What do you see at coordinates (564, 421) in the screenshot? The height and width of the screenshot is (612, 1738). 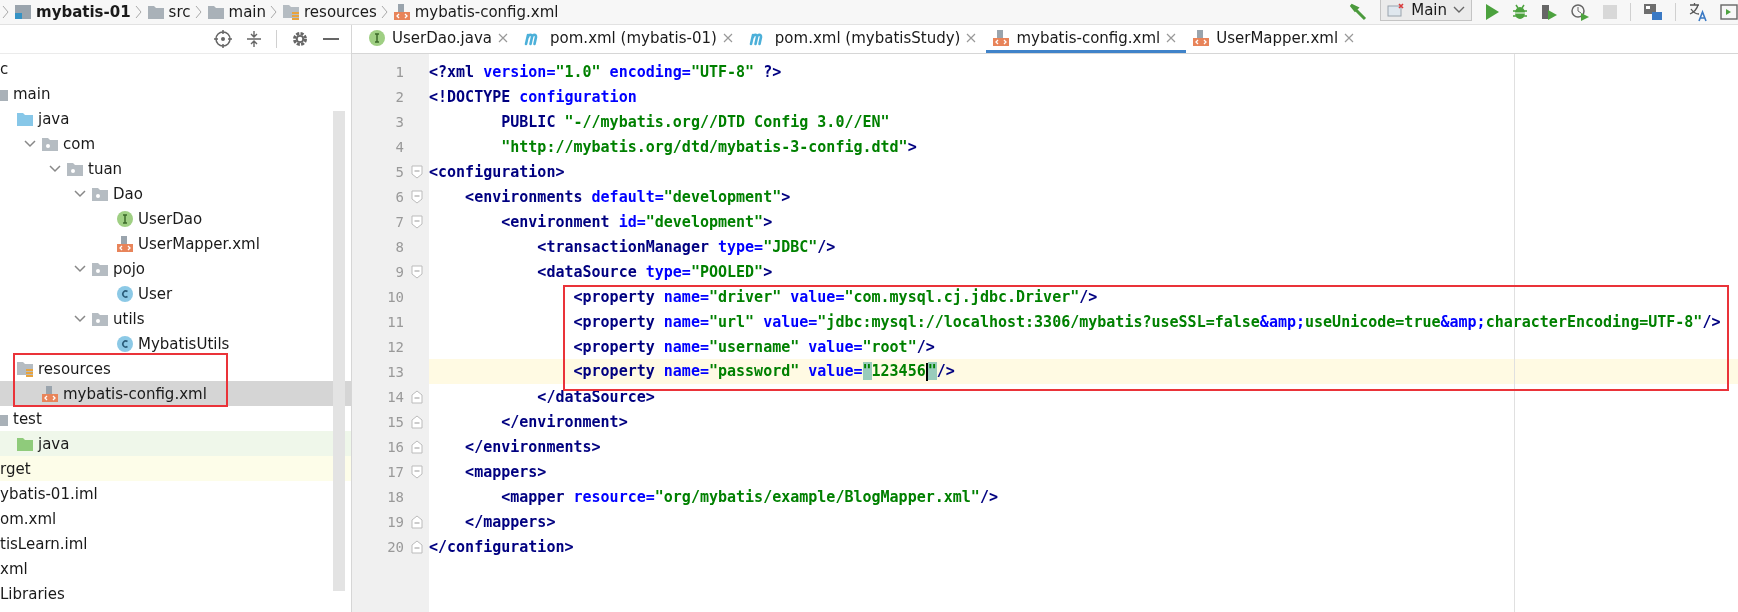 I see `code-line: </environment>` at bounding box center [564, 421].